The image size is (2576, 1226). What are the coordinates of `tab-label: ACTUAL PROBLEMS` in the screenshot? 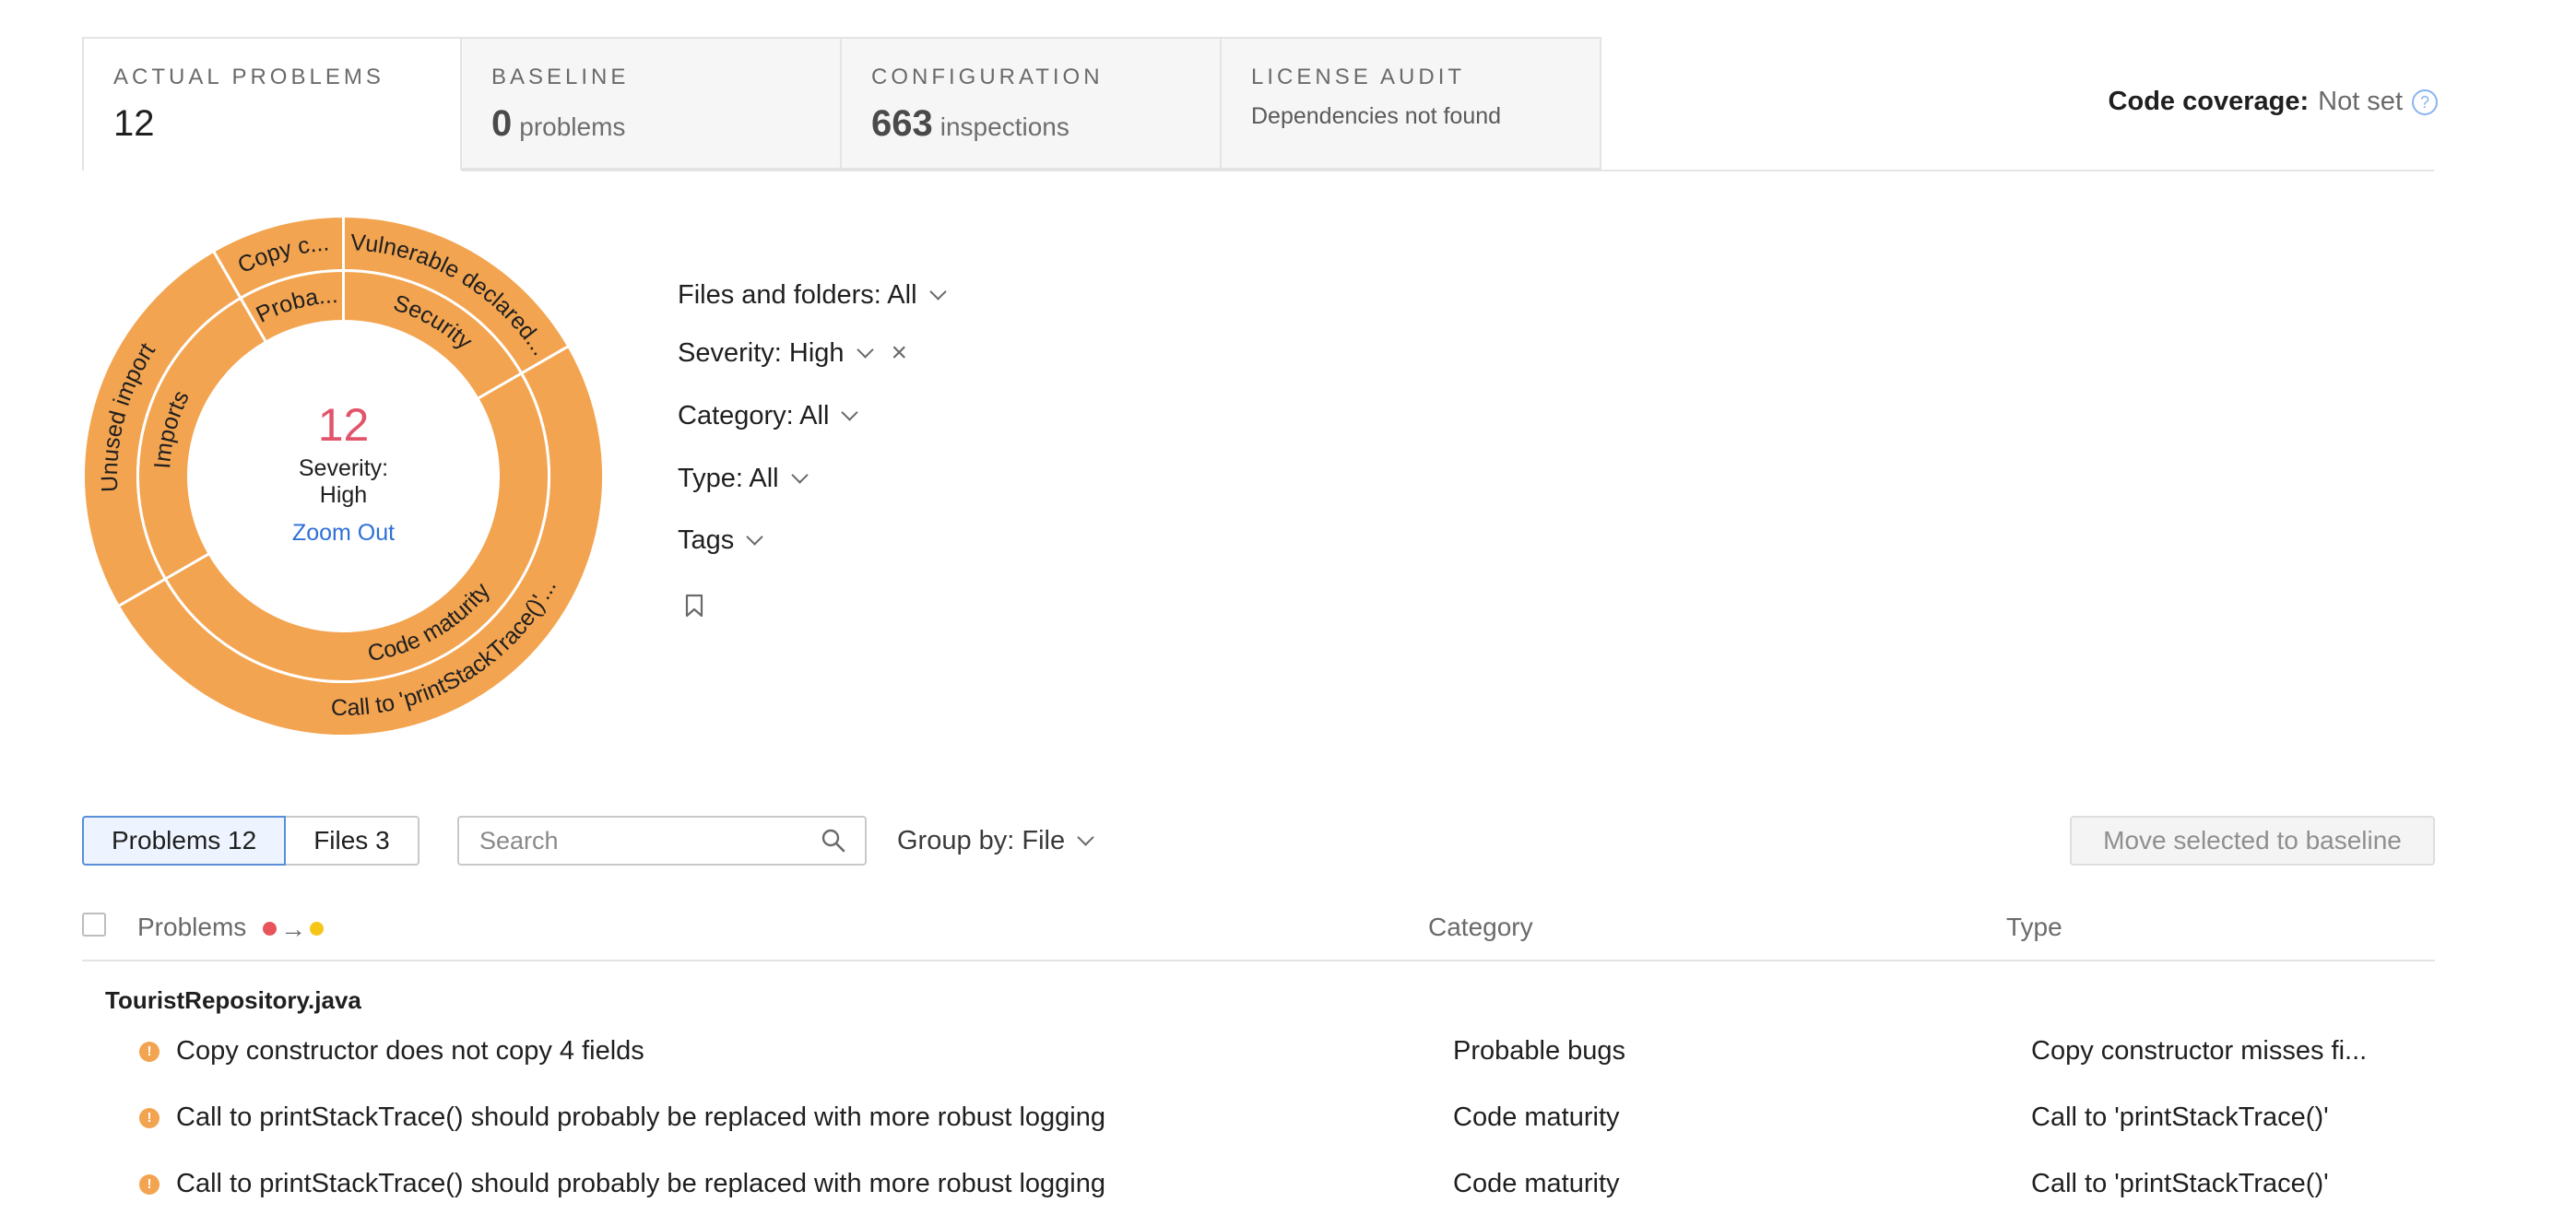 It's located at (248, 77).